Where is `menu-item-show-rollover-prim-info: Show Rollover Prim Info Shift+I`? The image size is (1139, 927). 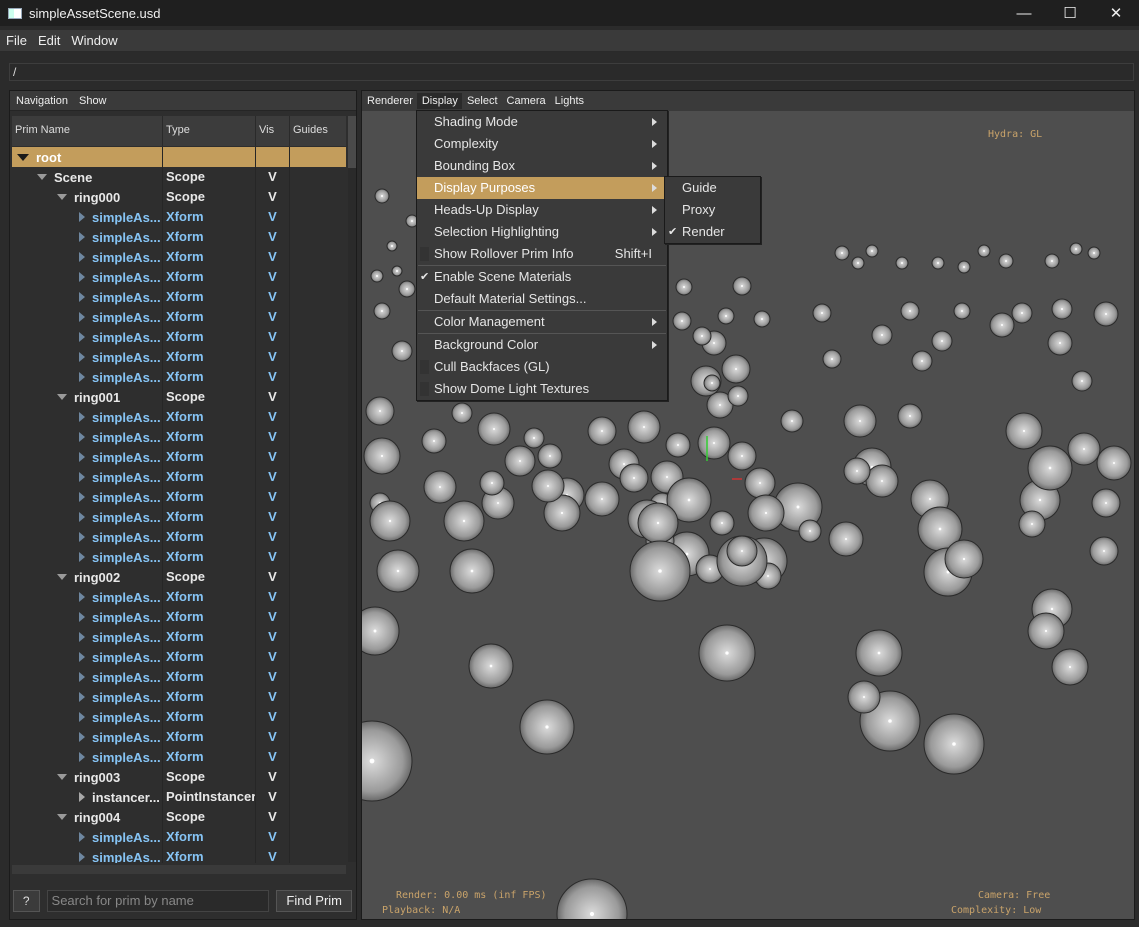
menu-item-show-rollover-prim-info: Show Rollover Prim Info Shift+I is located at coordinates (542, 254).